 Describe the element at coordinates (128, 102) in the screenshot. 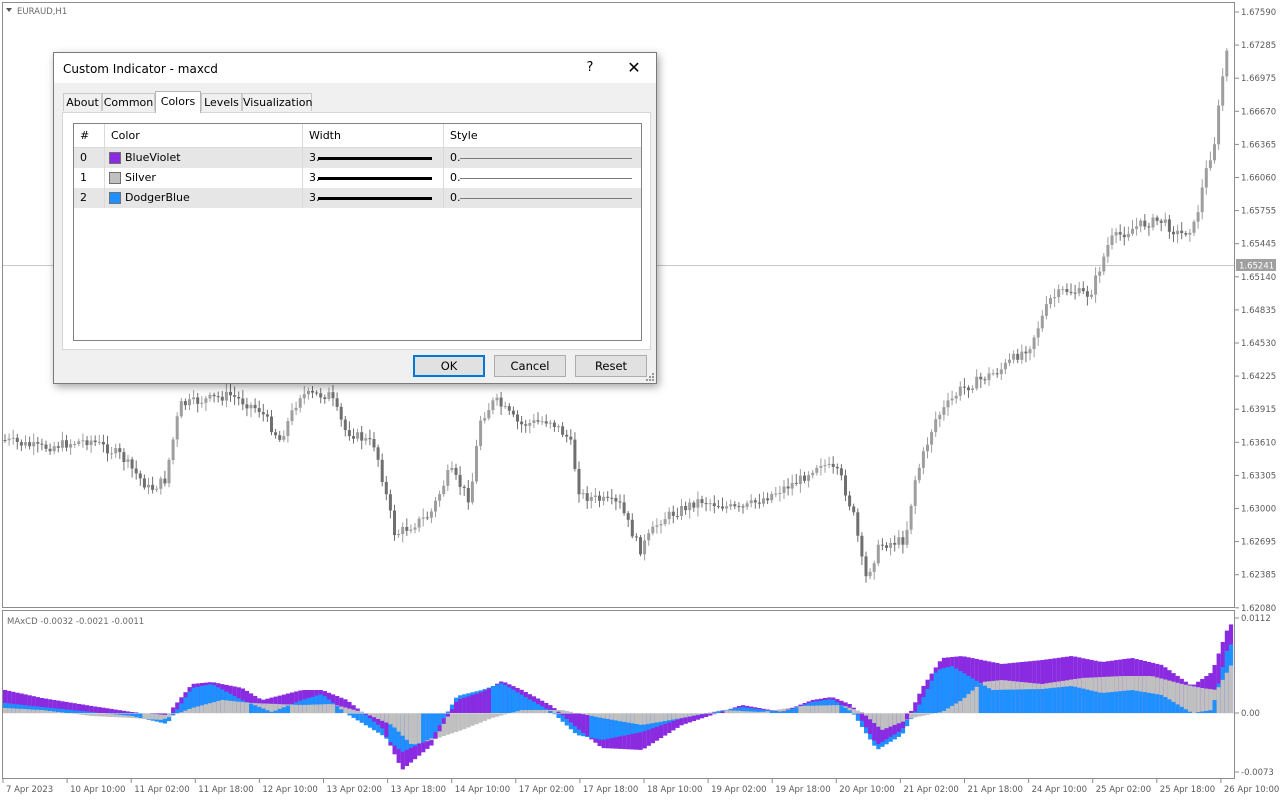

I see `tab-common: Common` at that location.